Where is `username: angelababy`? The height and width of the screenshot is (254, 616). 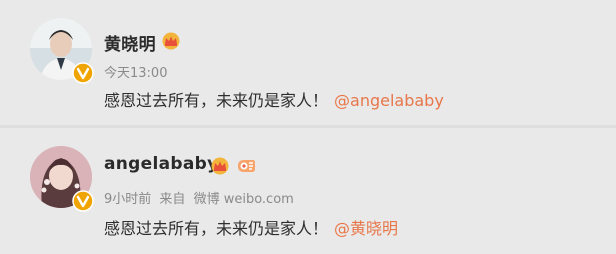
username: angelababy is located at coordinates (161, 164).